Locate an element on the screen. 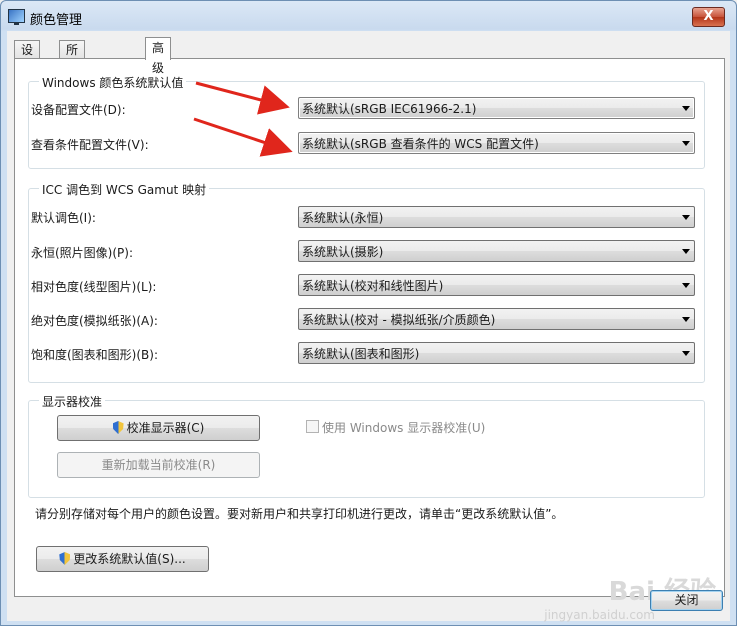 This screenshot has width=737, height=626. gamut-row-value: 系统默认(校对和线性图片) is located at coordinates (373, 286).